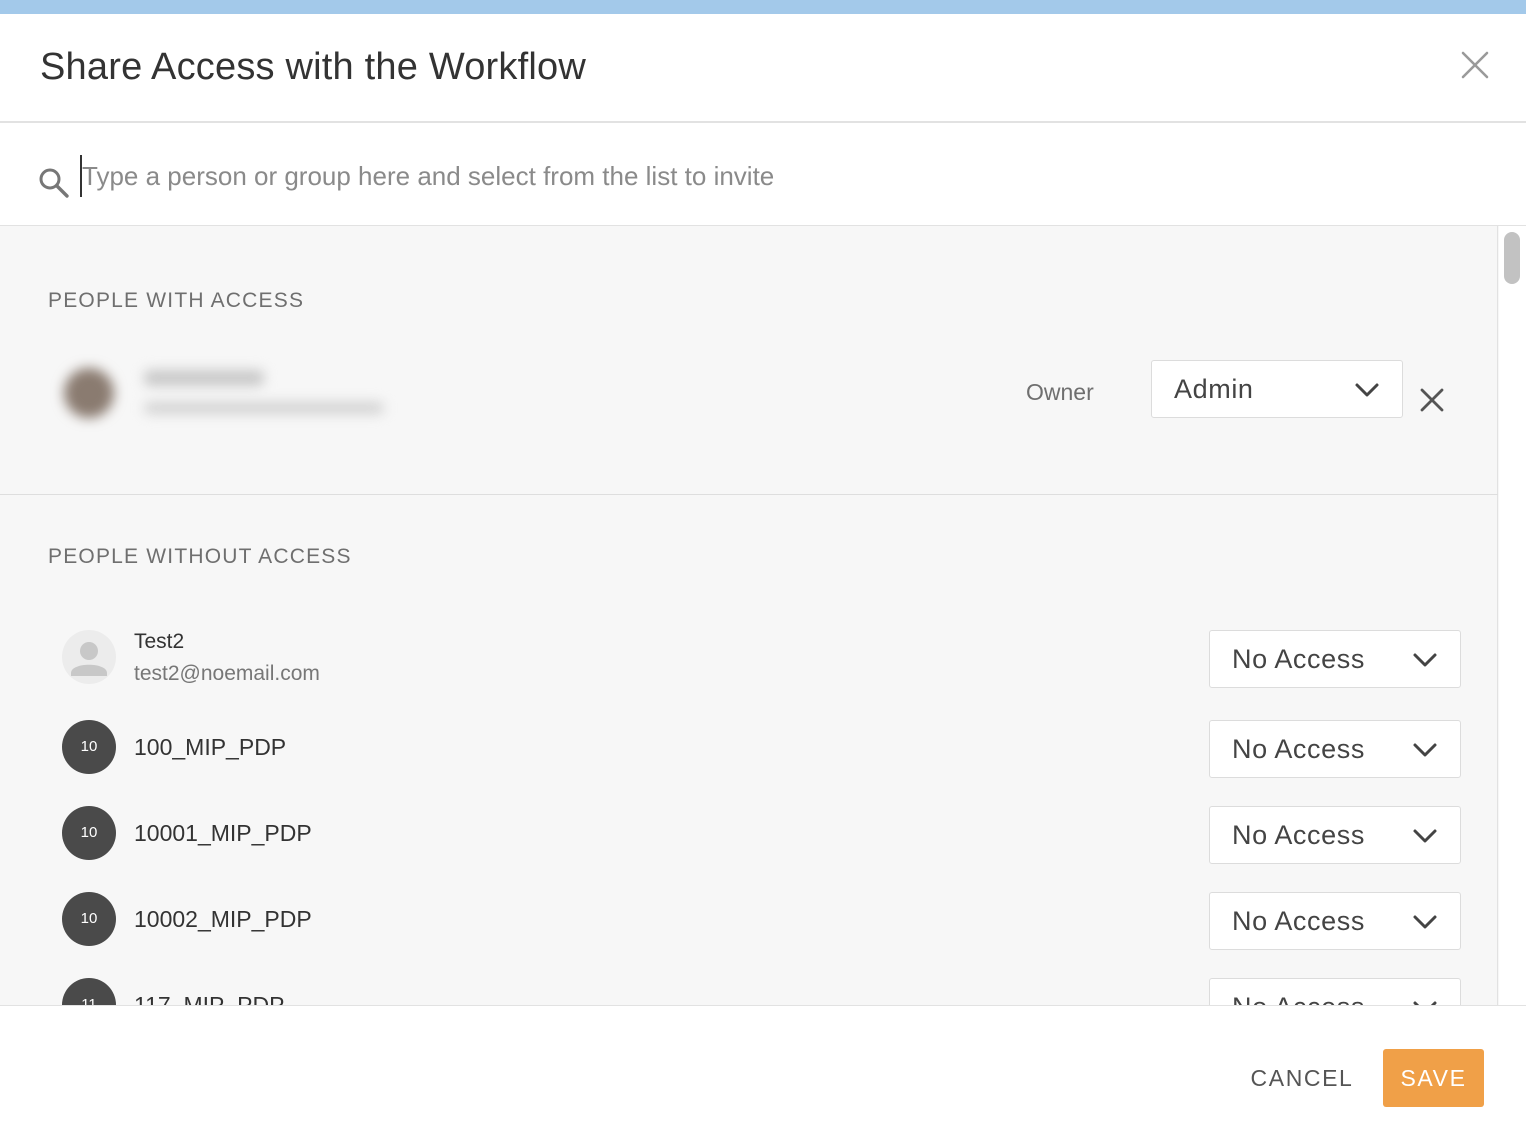 The image size is (1526, 1144). I want to click on dialog-header: Share Access with the Workflow, so click(763, 68).